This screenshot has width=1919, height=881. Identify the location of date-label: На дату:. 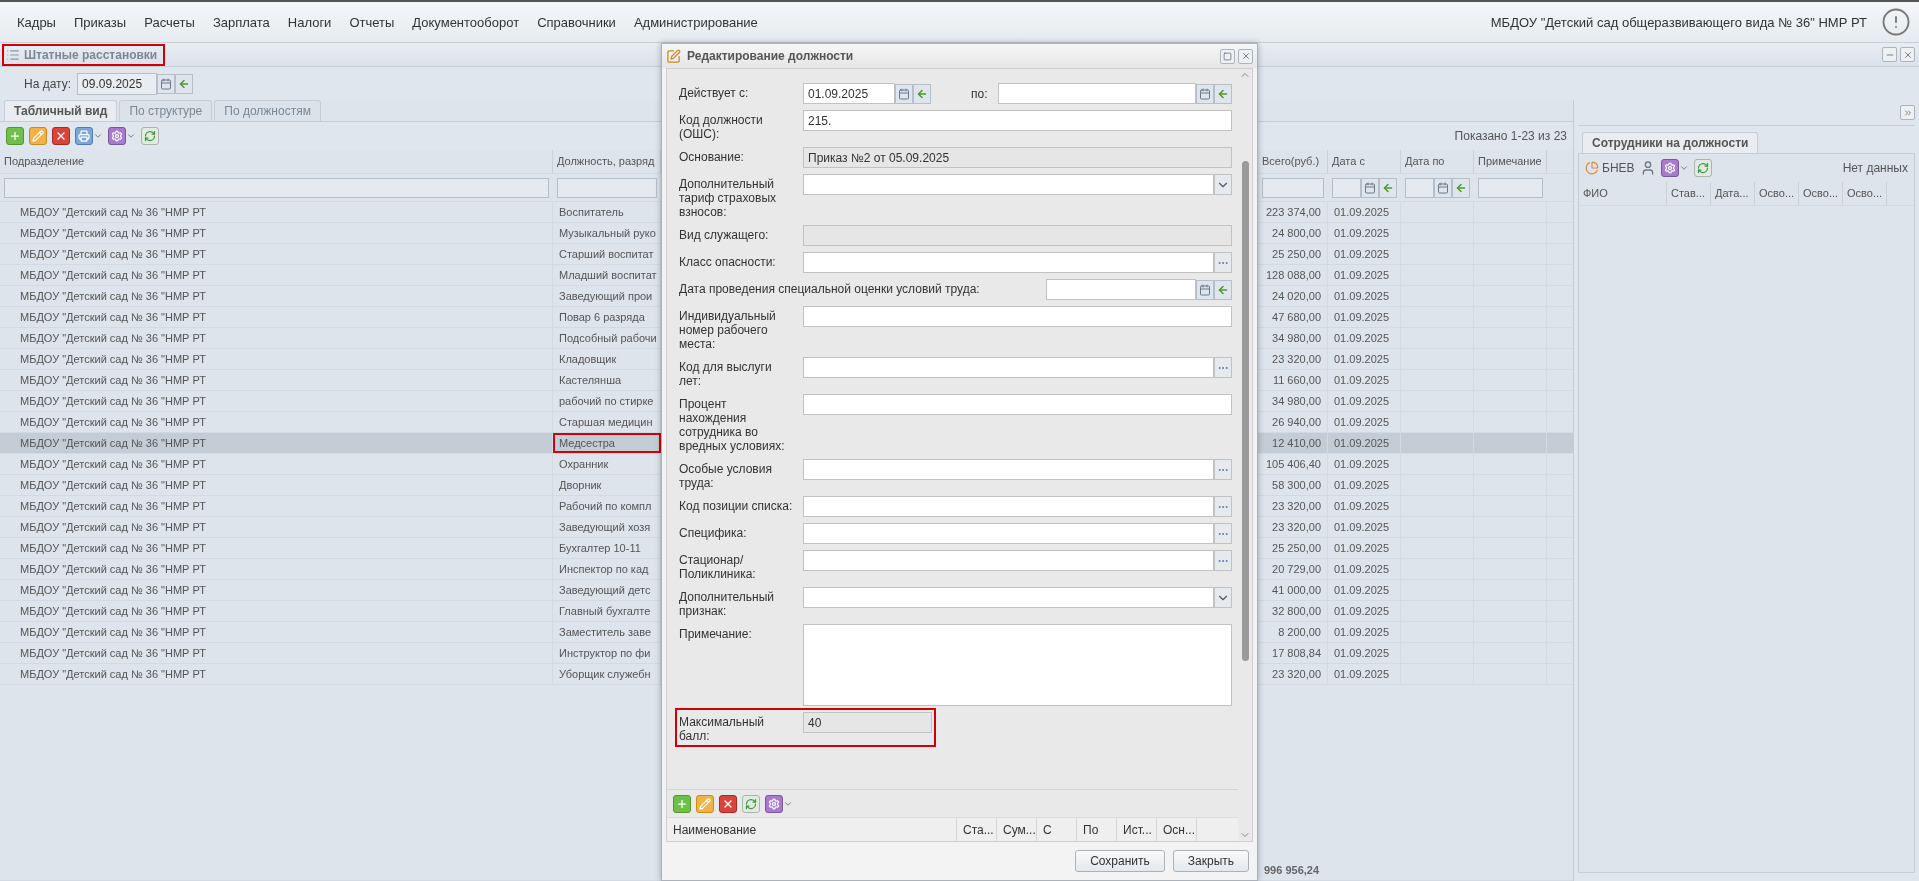
(48, 83).